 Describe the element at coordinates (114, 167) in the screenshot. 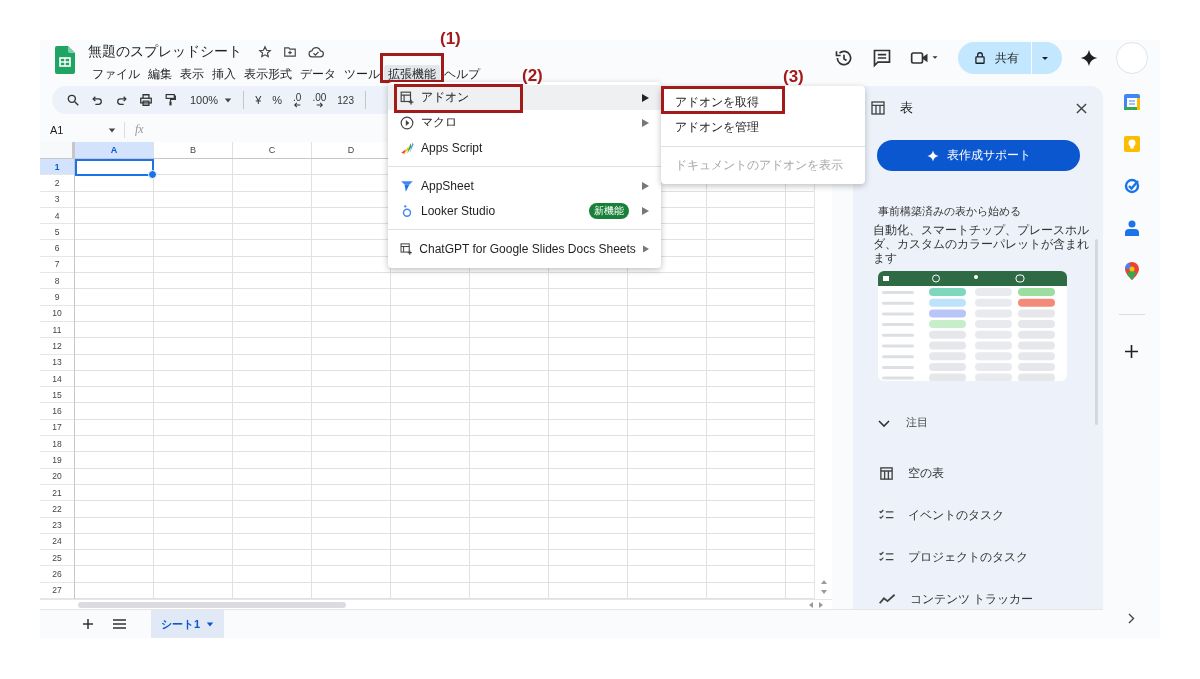

I see `selected-cell` at that location.